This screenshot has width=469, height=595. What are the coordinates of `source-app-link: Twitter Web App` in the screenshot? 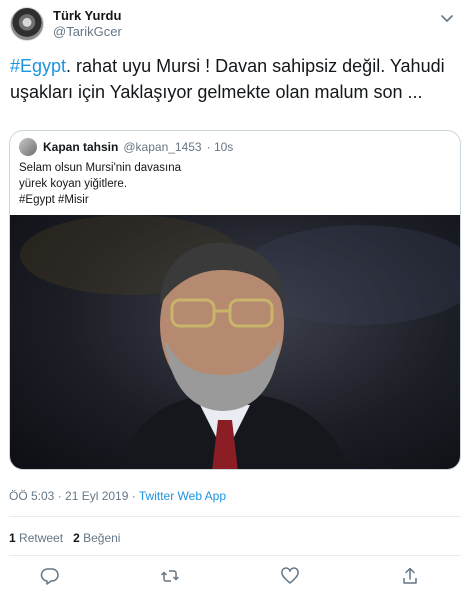 It's located at (182, 496).